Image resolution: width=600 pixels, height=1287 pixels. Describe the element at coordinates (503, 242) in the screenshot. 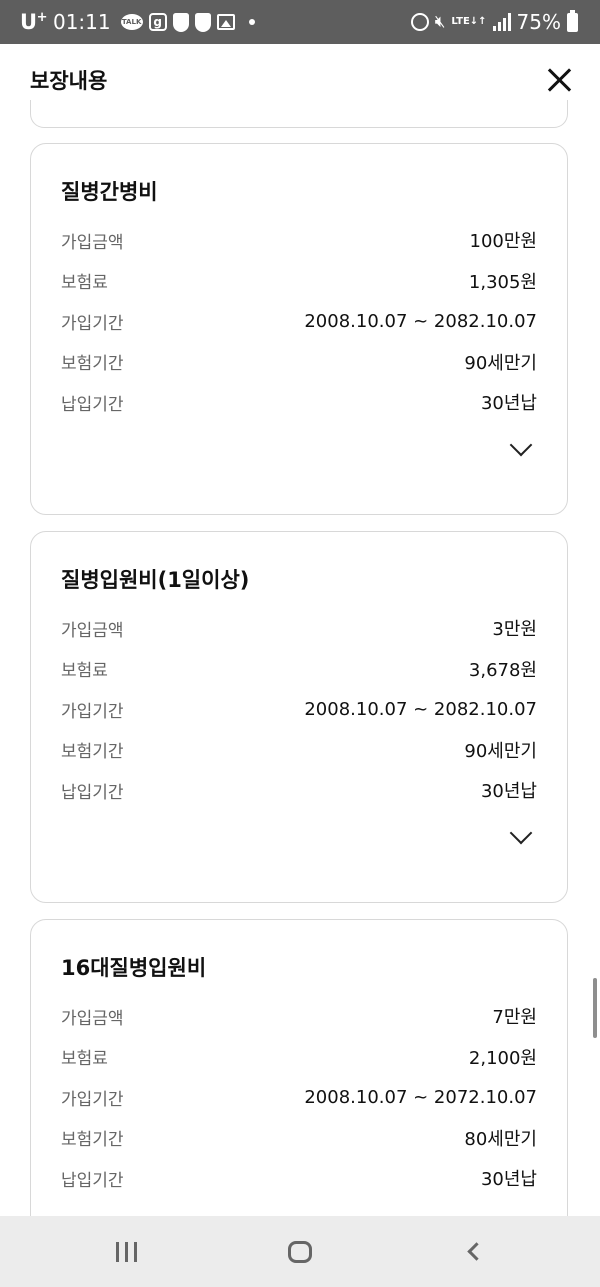

I see `row-value: 100만원` at that location.